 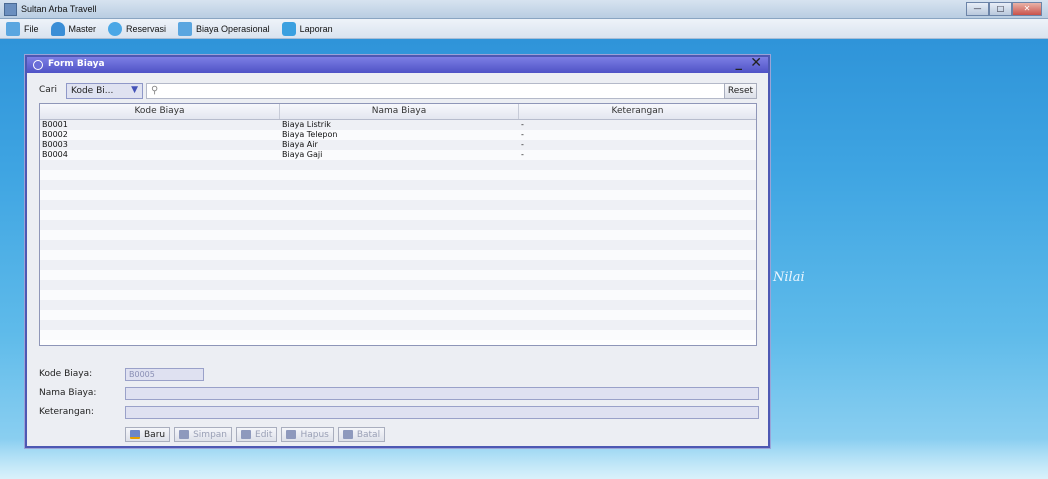 I want to click on form-title-bar: Form Biaya _ ✕, so click(x=397, y=64).